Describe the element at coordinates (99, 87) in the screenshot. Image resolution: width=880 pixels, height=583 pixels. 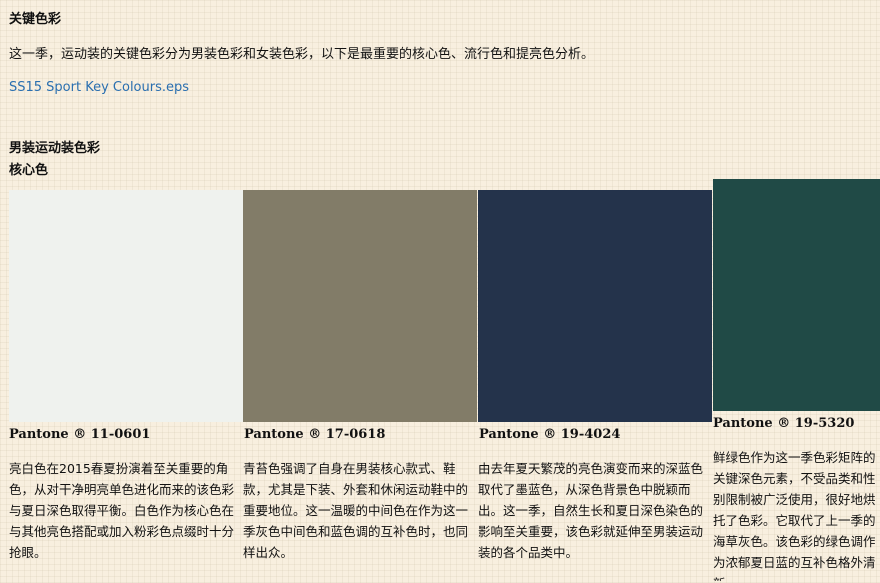
I see `eps-download-link: SS15 Sport Key Colours.eps` at that location.